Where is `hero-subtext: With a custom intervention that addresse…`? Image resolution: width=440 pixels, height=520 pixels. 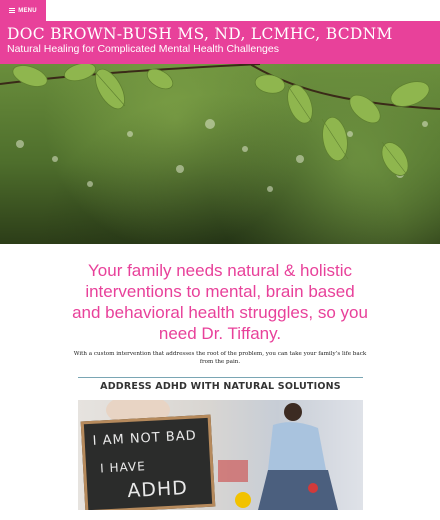 hero-subtext: With a custom intervention that addresse… is located at coordinates (220, 358).